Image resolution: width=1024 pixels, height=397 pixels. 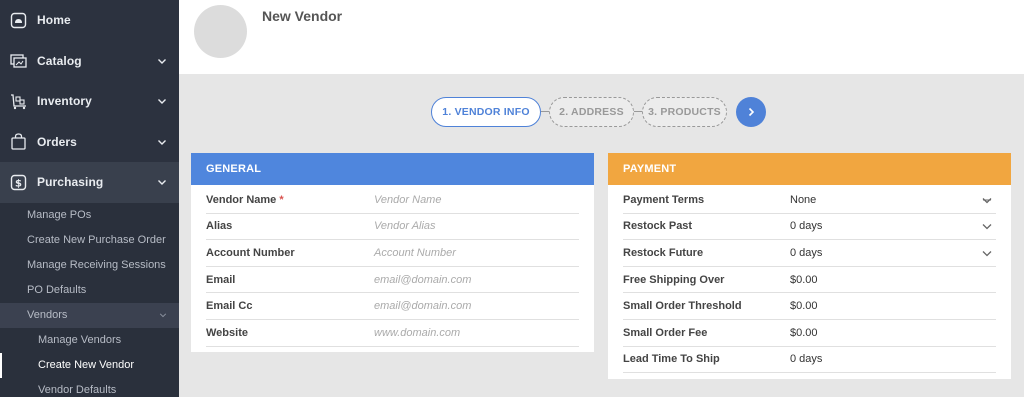 I want to click on form-row-website: Website www.domain.com, so click(x=392, y=333).